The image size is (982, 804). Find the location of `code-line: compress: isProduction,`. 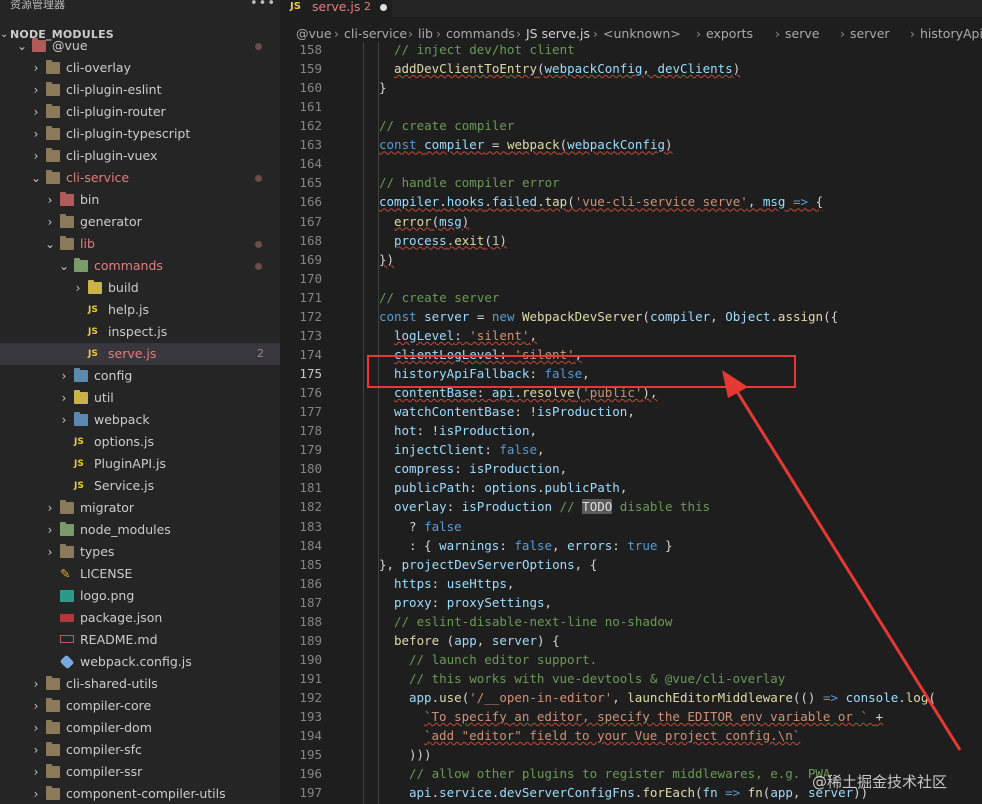

code-line: compress: isProduction, is located at coordinates (480, 468).